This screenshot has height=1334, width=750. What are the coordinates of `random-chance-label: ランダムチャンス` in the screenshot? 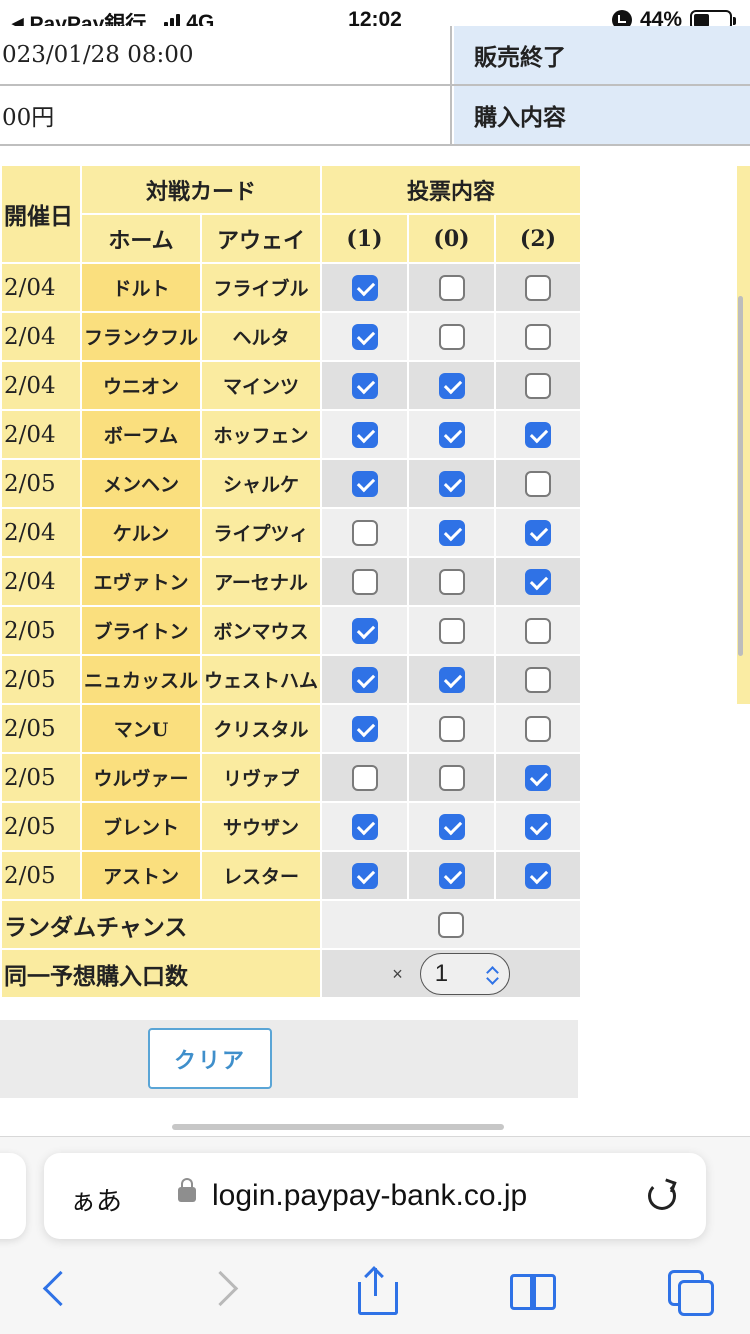 It's located at (161, 924).